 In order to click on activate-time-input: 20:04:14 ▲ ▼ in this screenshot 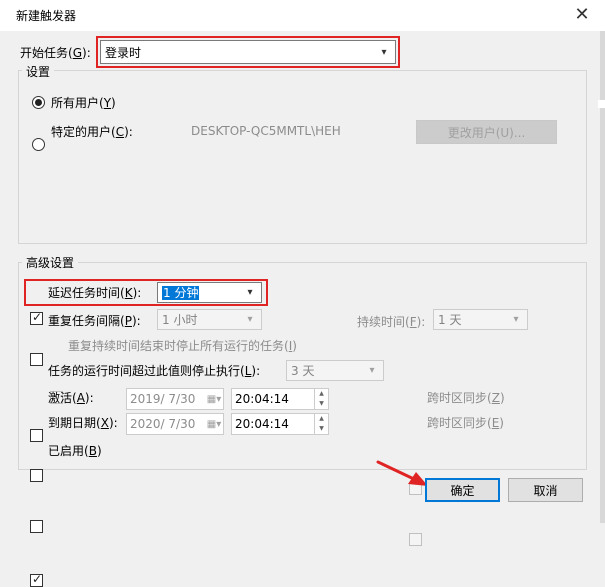, I will do `click(280, 399)`.